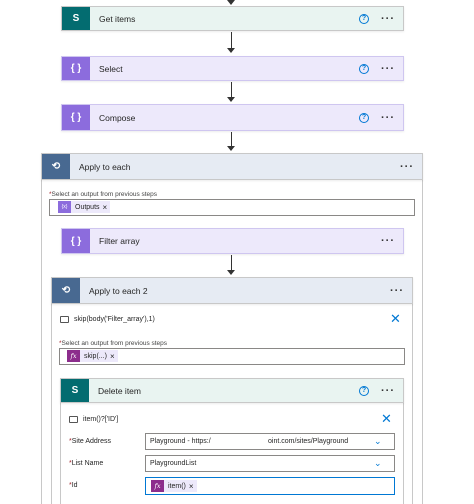 This screenshot has width=474, height=504. What do you see at coordinates (119, 390) in the screenshot?
I see `step-title: Delete item` at bounding box center [119, 390].